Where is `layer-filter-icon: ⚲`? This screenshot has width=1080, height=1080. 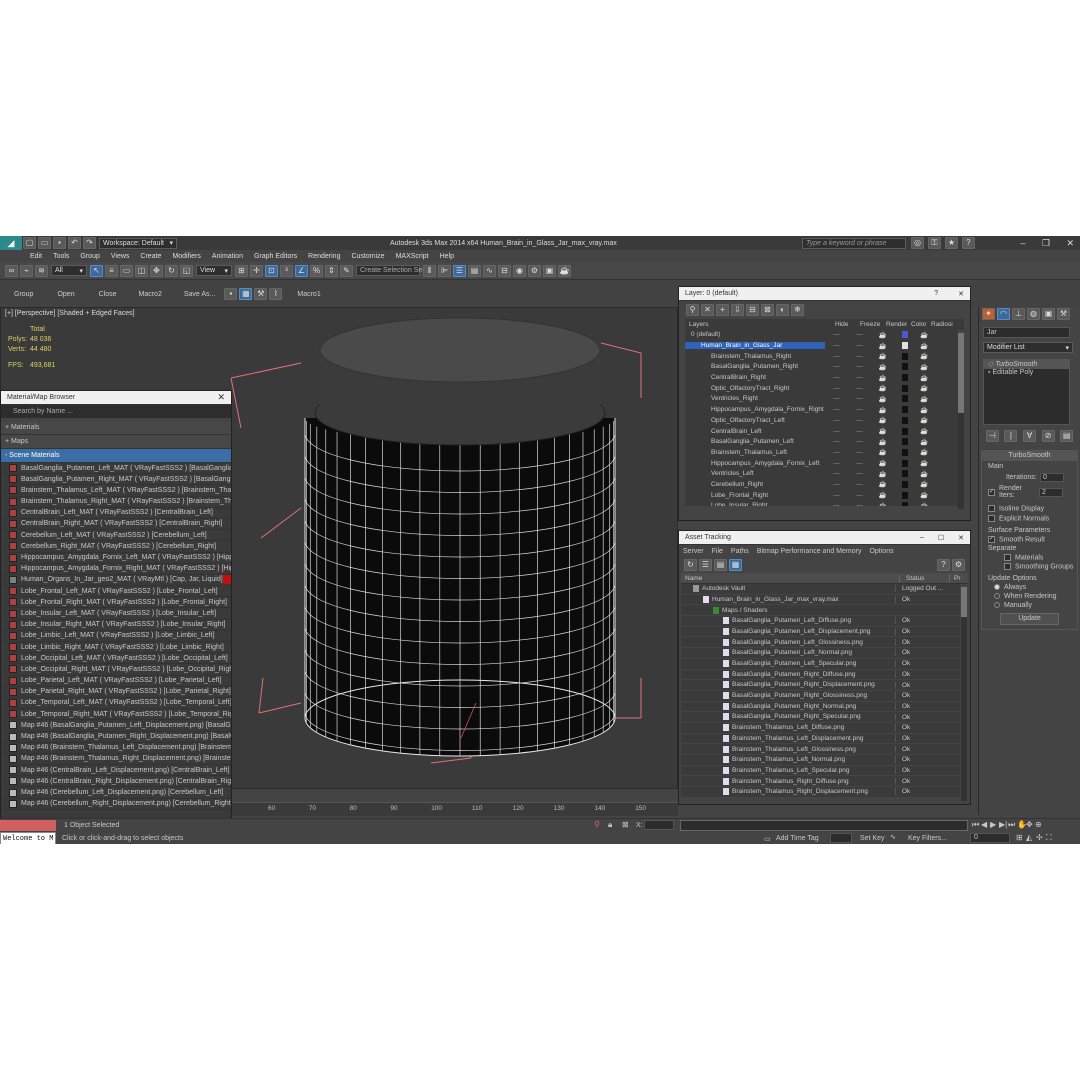
layer-filter-icon: ⚲ is located at coordinates (692, 310).